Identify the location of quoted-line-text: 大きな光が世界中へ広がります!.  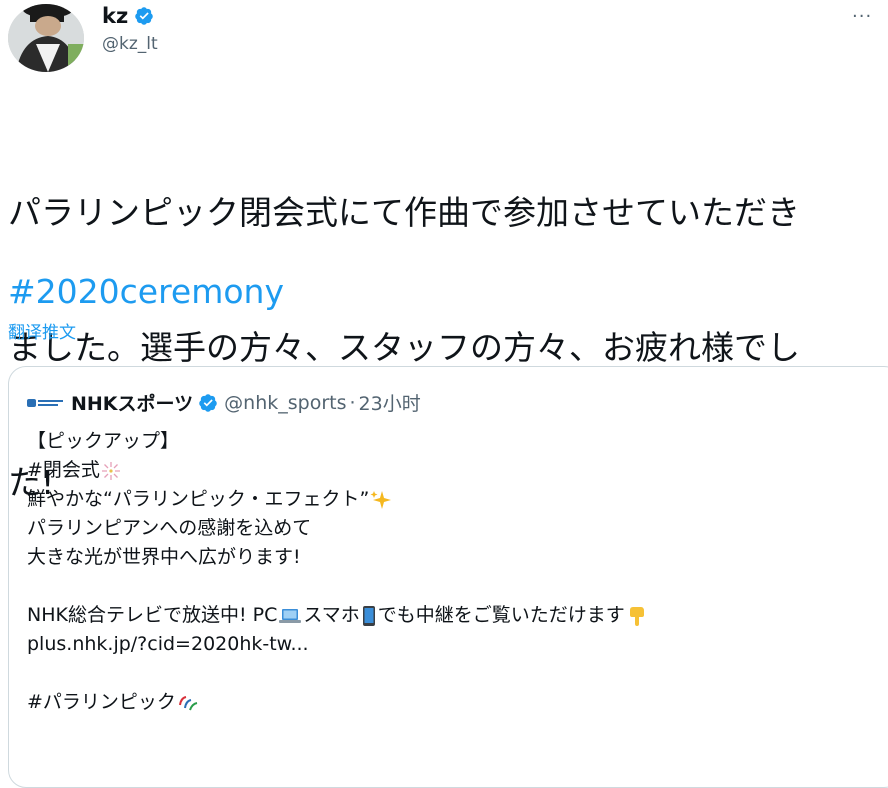
(164, 557).